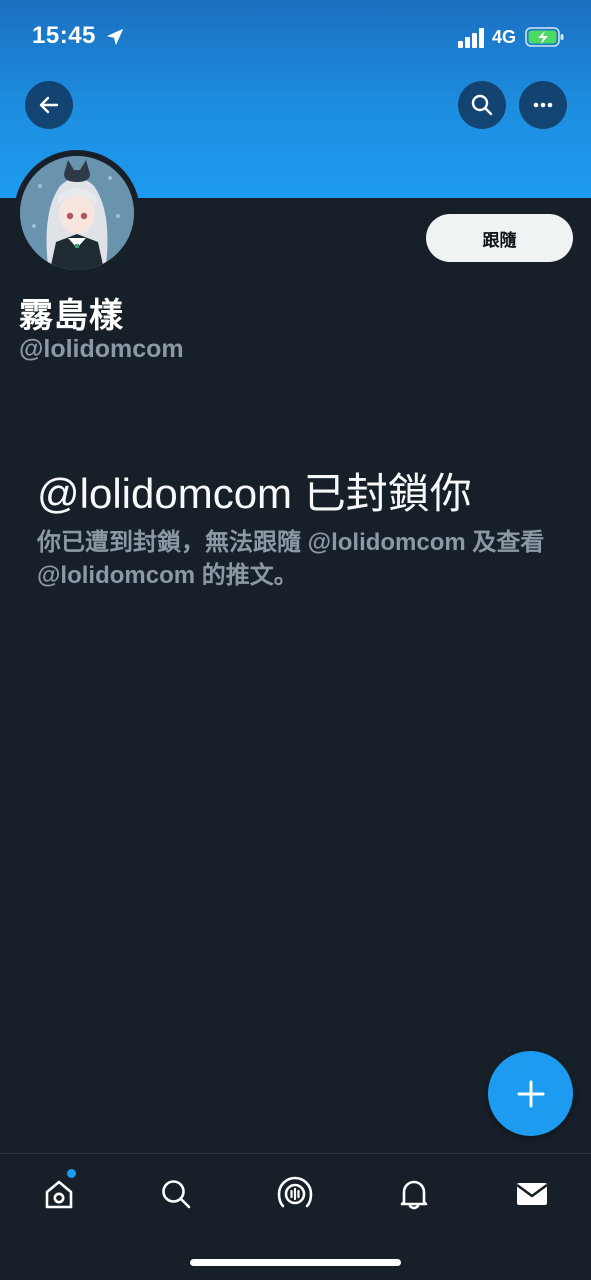 This screenshot has height=1280, width=591. I want to click on plus-icon, so click(530, 1093).